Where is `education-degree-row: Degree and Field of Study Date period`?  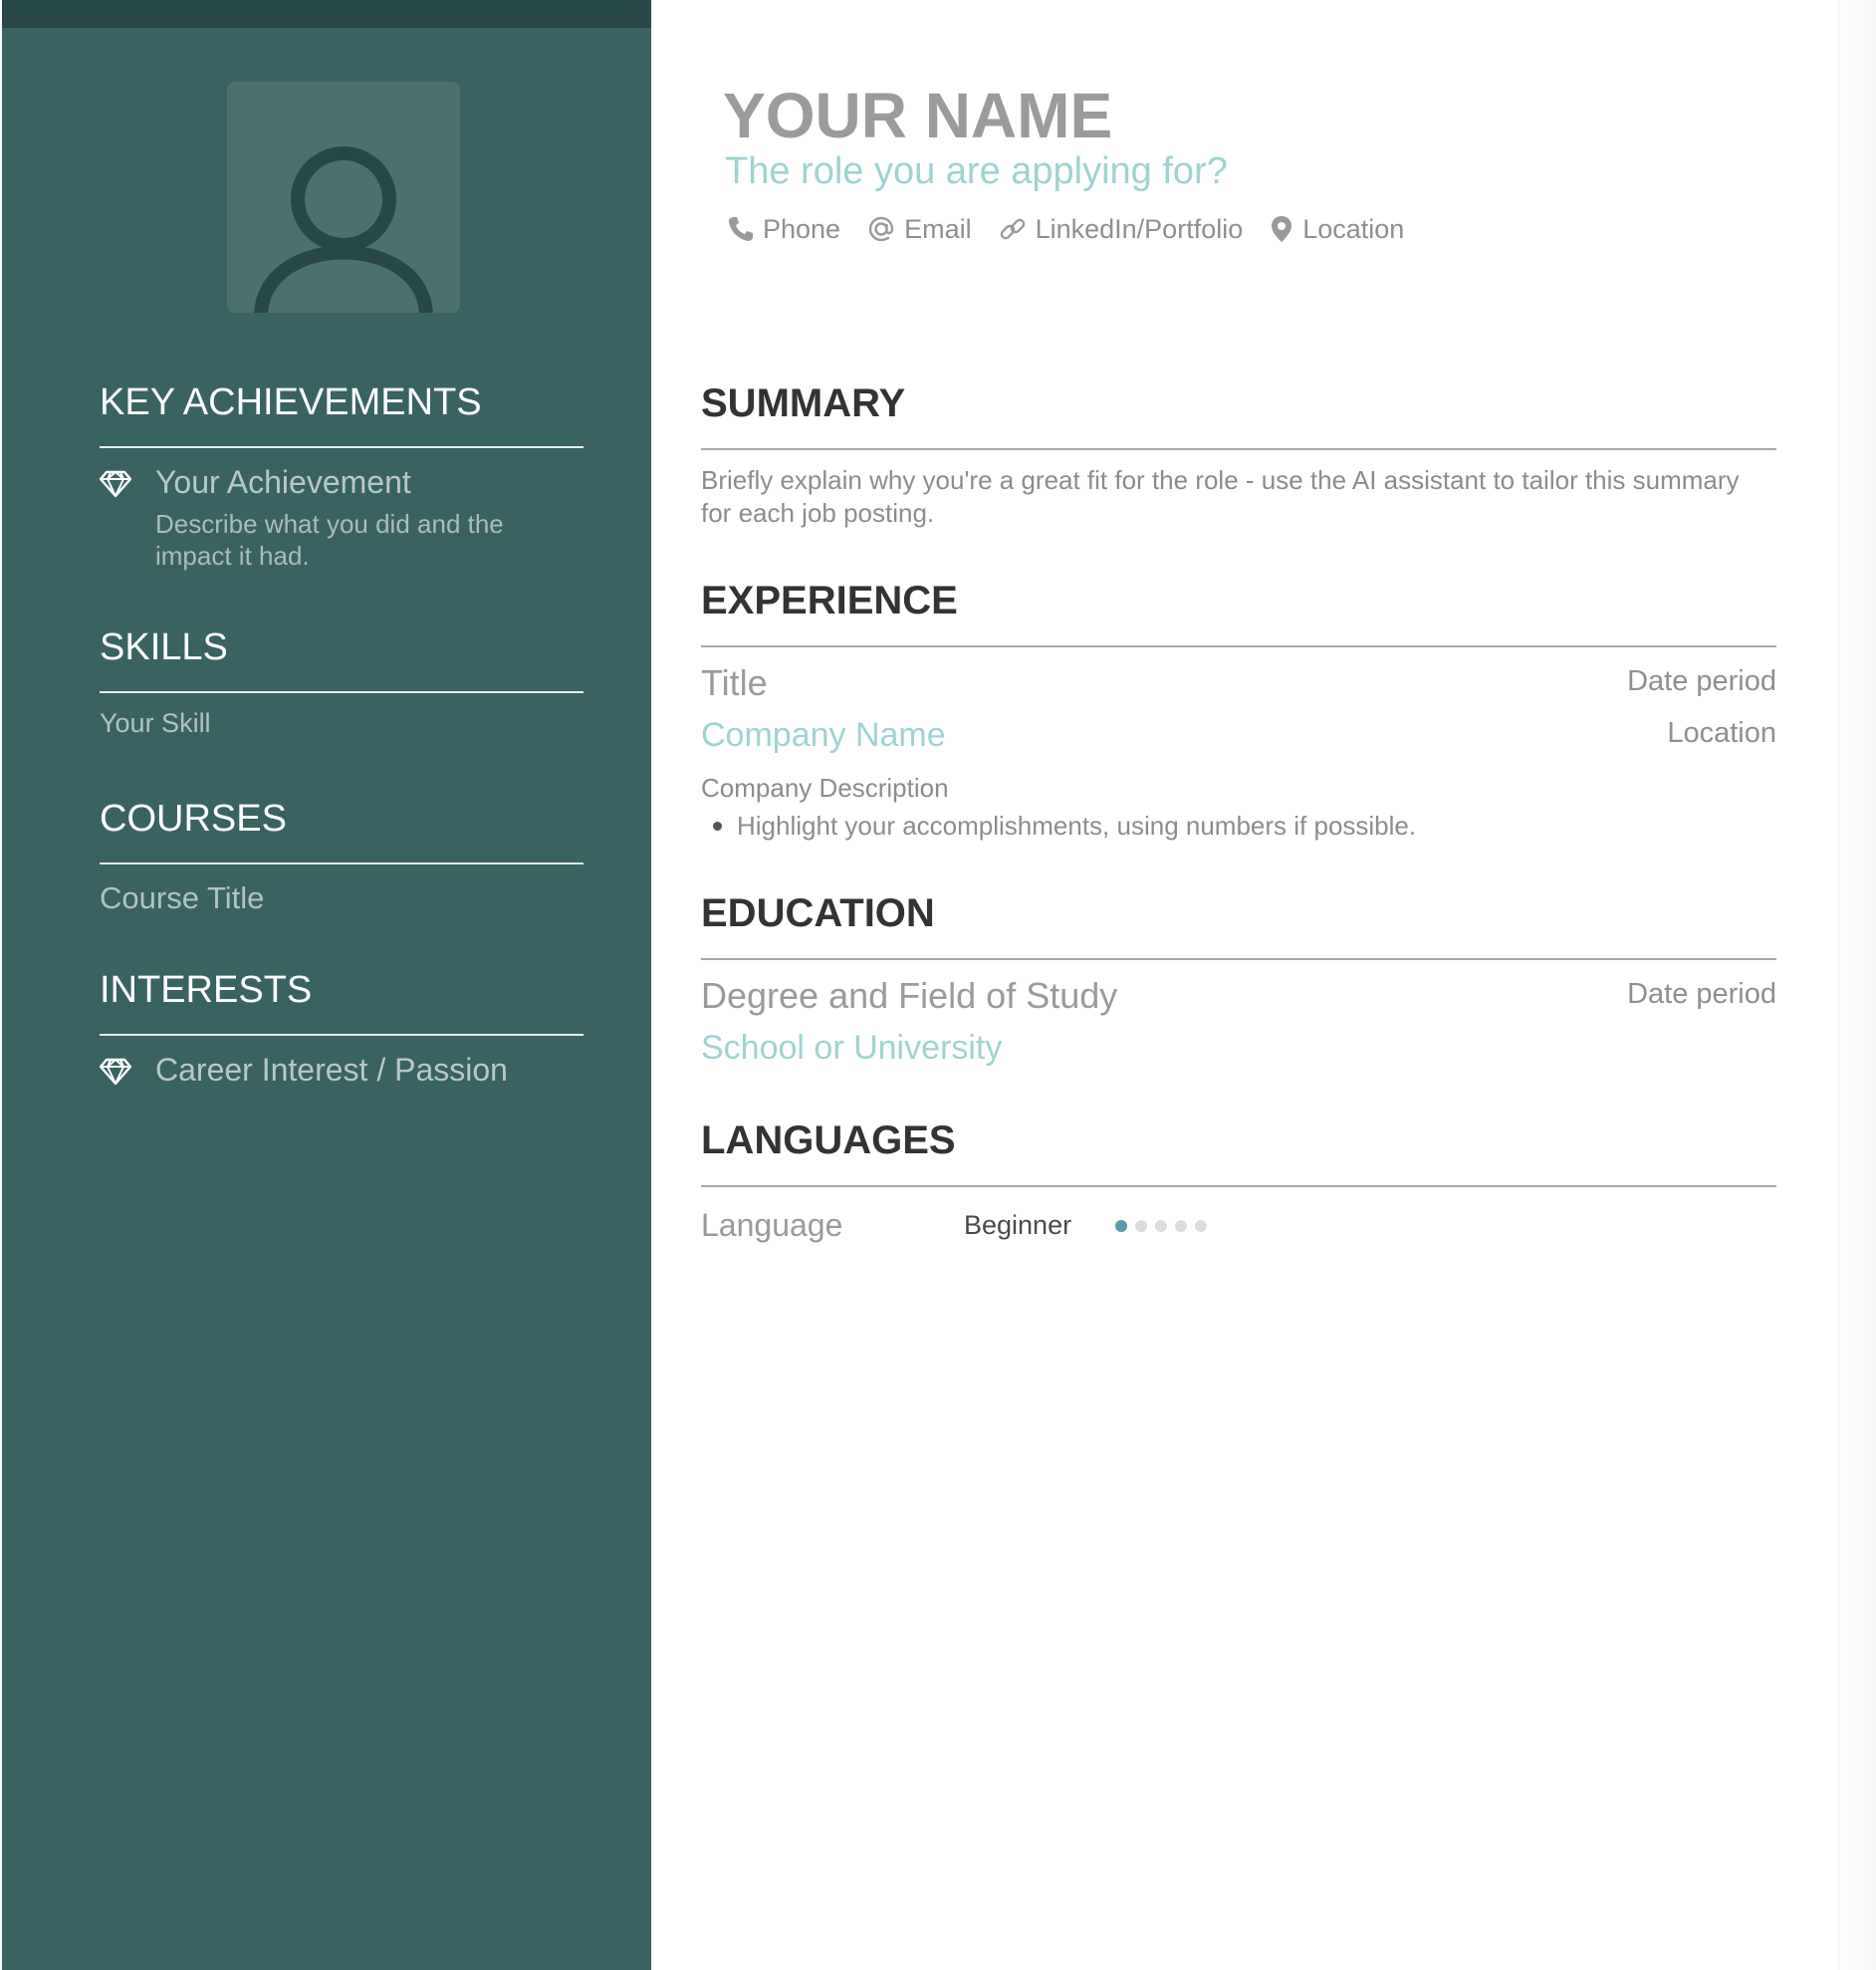
education-degree-row: Degree and Field of Study Date period is located at coordinates (1239, 998).